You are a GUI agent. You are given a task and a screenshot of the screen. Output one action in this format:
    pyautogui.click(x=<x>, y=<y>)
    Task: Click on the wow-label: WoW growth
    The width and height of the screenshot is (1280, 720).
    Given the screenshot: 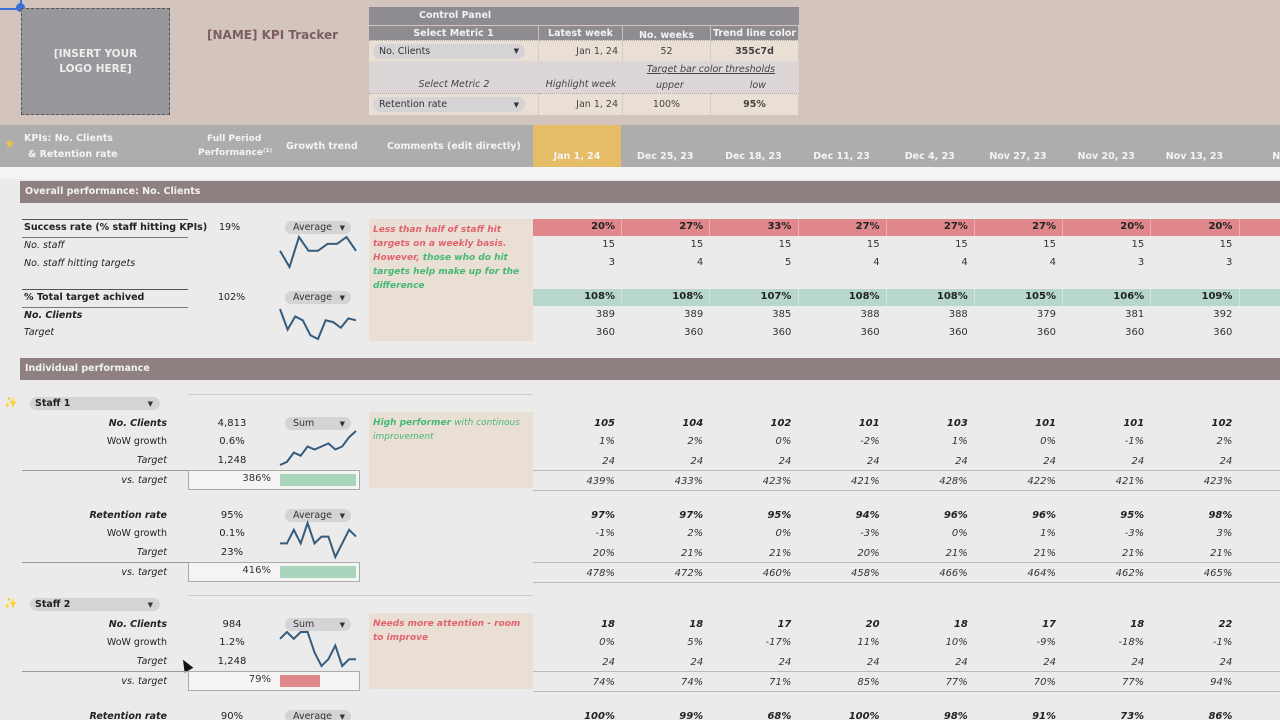 What is the action you would take?
    pyautogui.click(x=136, y=533)
    